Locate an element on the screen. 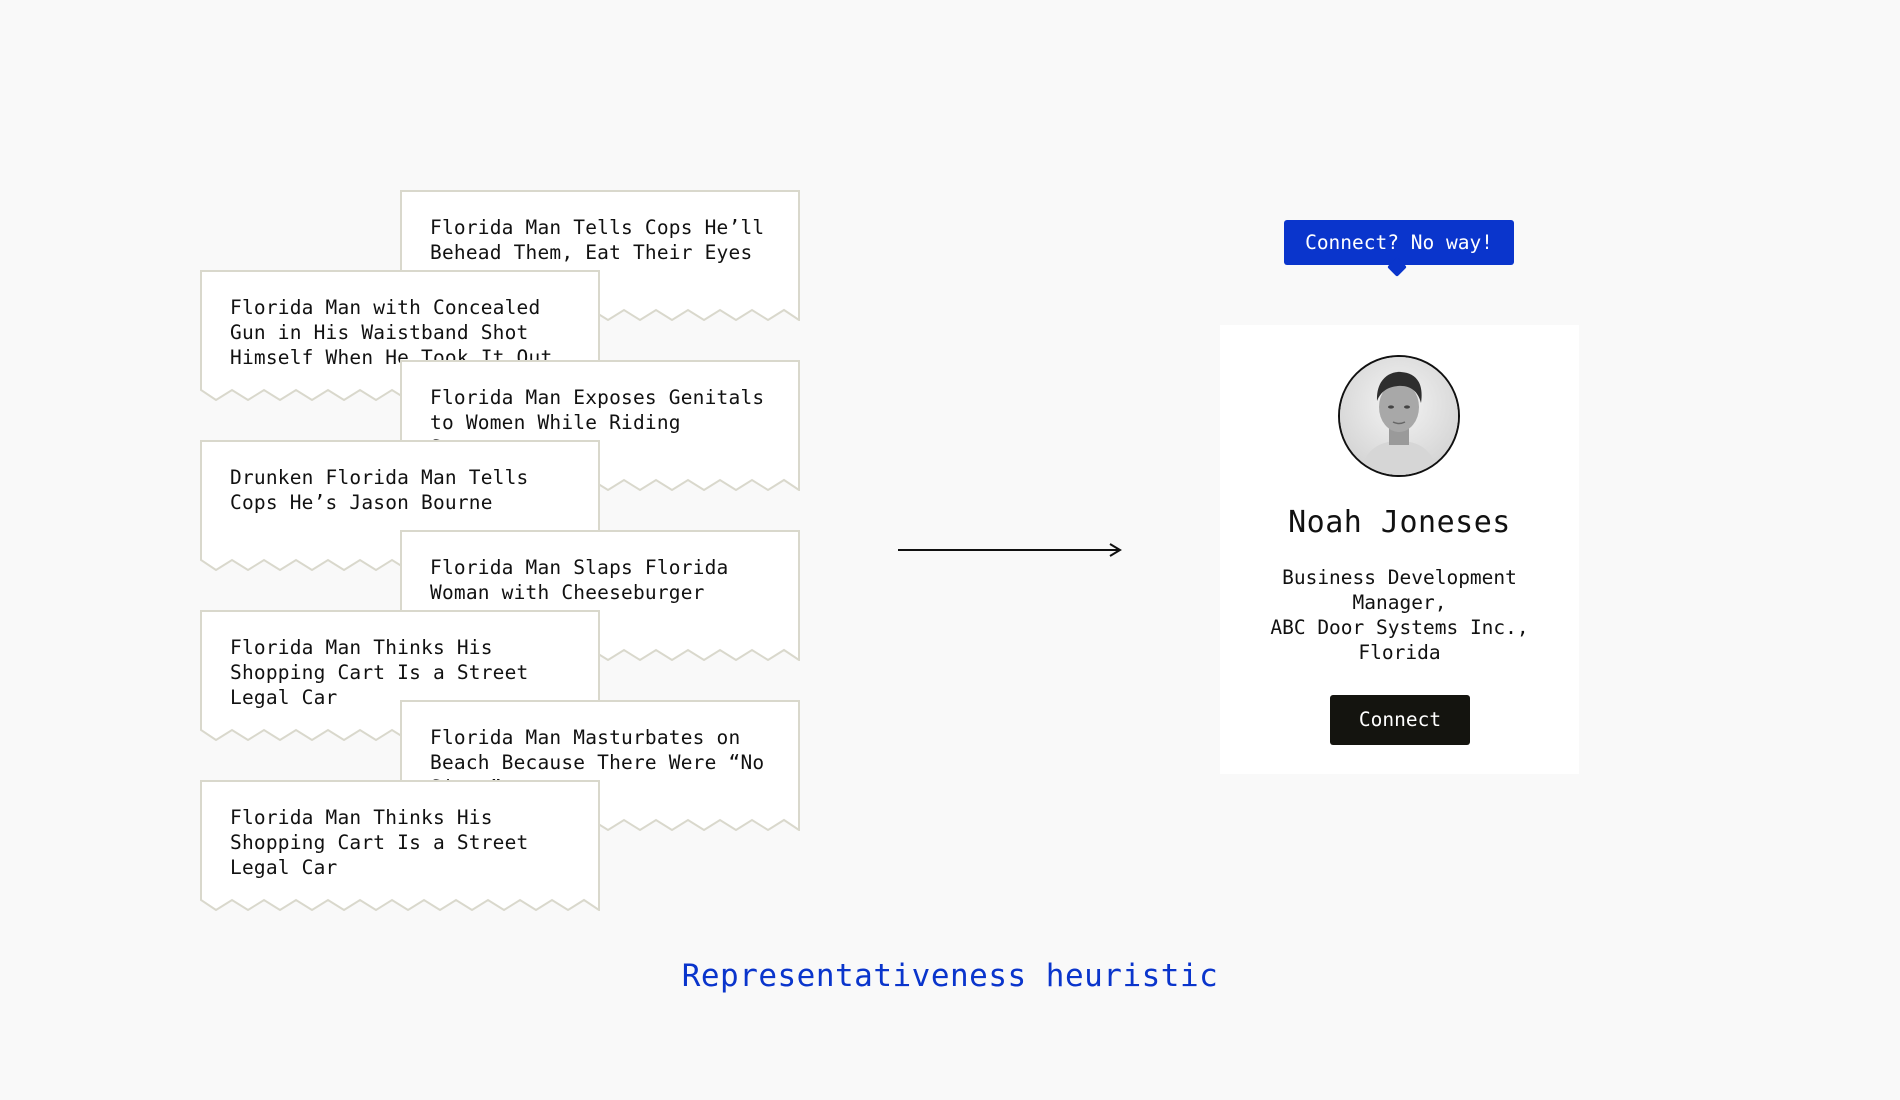 The height and width of the screenshot is (1100, 1900). connect-button: Connect is located at coordinates (1400, 720).